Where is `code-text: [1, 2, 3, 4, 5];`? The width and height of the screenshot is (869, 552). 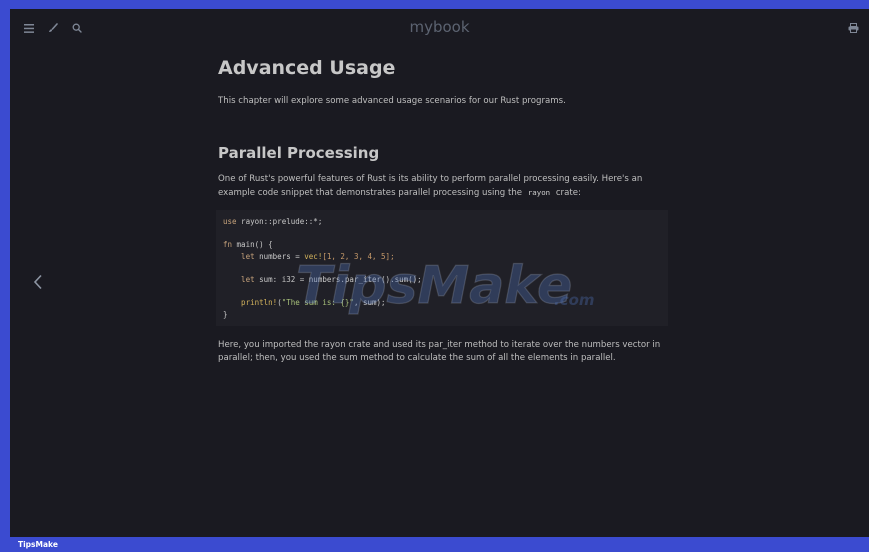 code-text: [1, 2, 3, 4, 5]; is located at coordinates (358, 256).